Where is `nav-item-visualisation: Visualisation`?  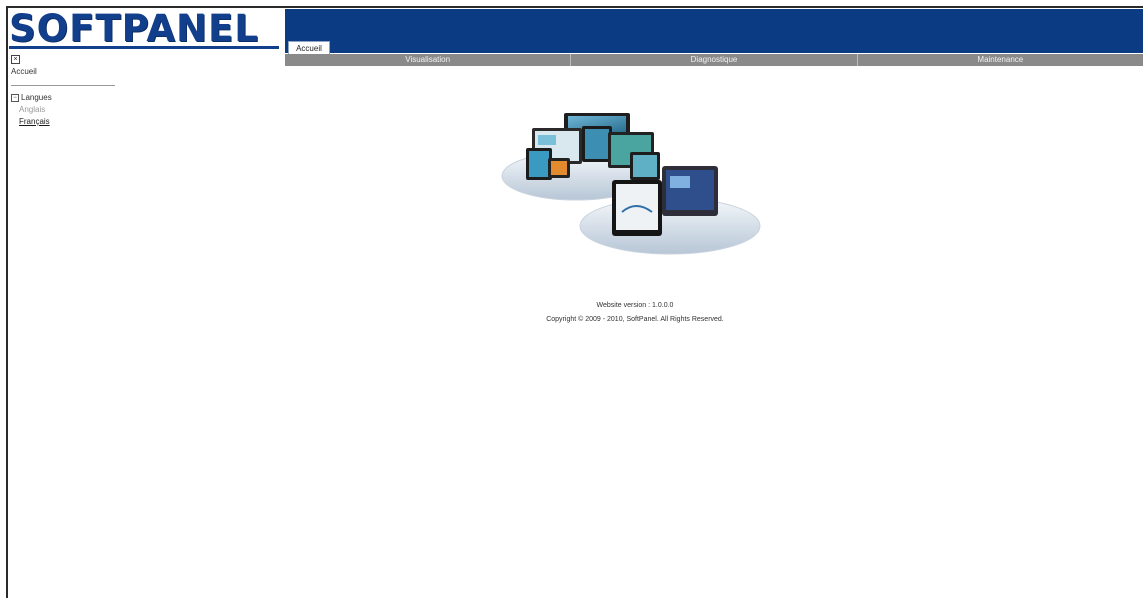
nav-item-visualisation: Visualisation is located at coordinates (428, 60).